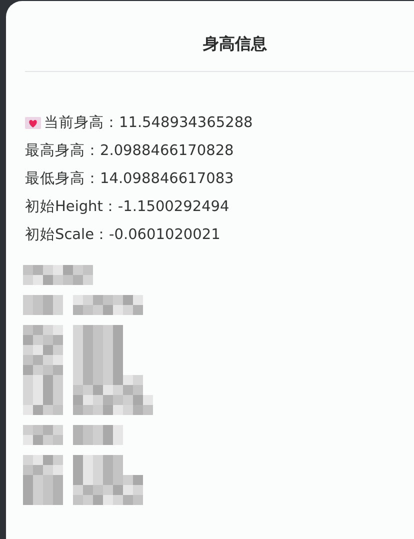 The height and width of the screenshot is (539, 414). What do you see at coordinates (219, 36) in the screenshot?
I see `dialog-title: 身高信息` at bounding box center [219, 36].